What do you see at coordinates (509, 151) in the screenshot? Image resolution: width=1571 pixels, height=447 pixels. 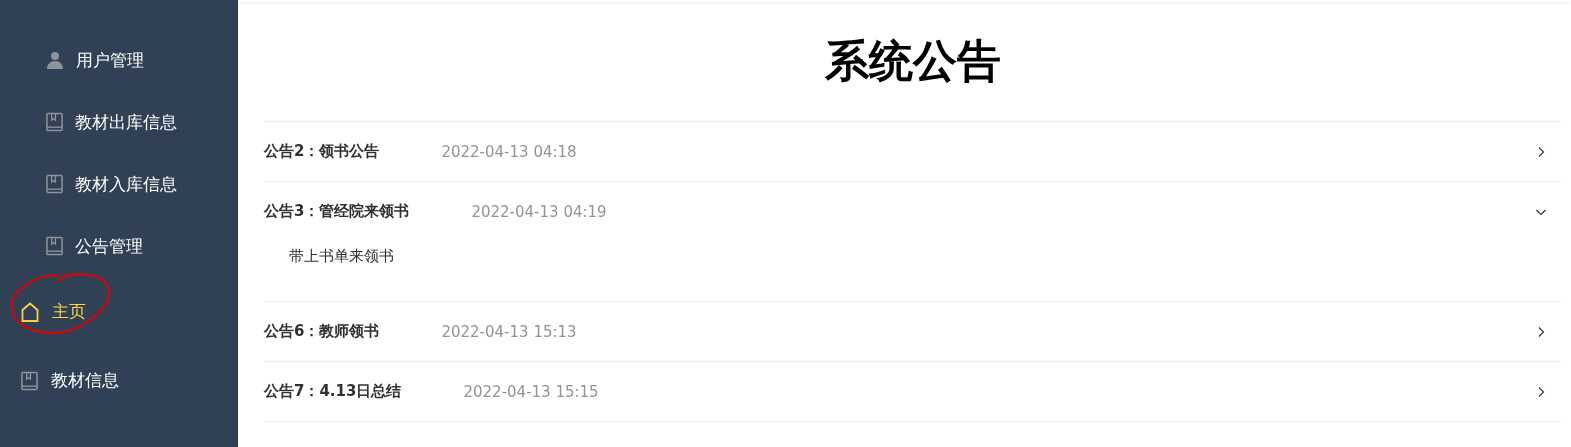 I see `notice-date: 2022-04-13 04:18` at bounding box center [509, 151].